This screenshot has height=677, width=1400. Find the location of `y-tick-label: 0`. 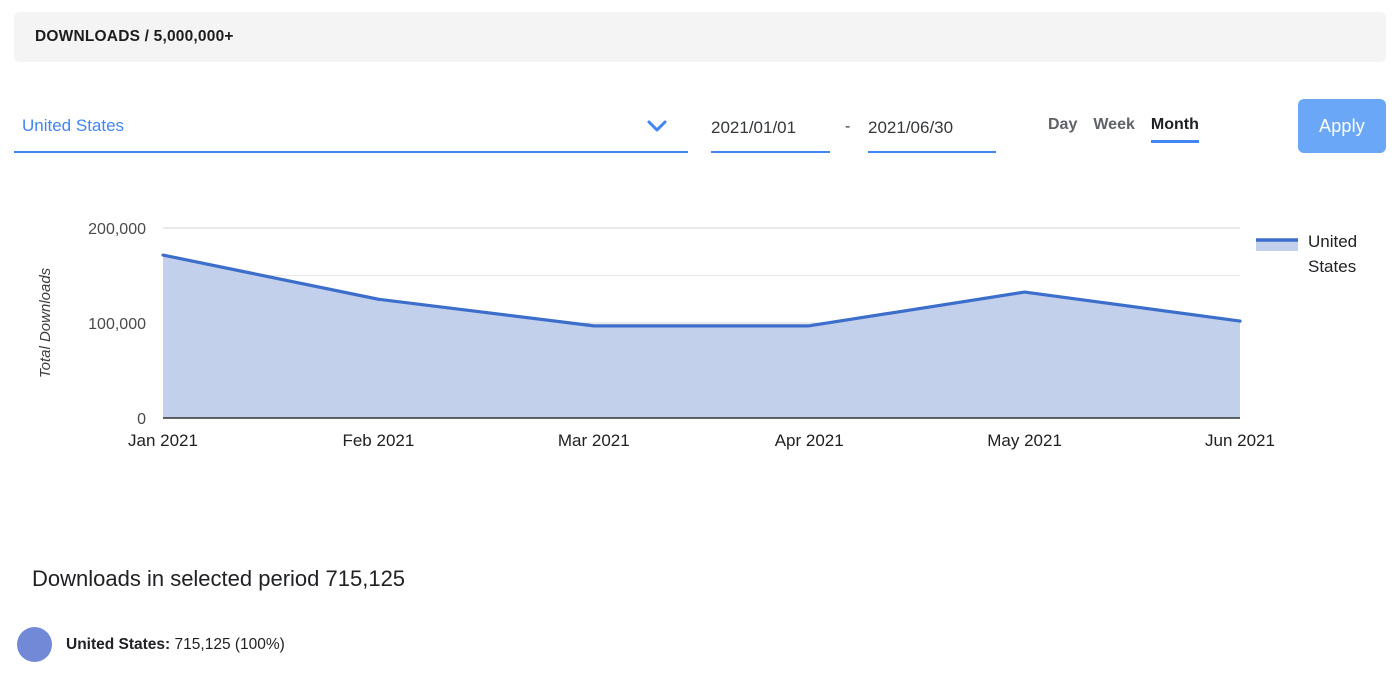

y-tick-label: 0 is located at coordinates (141, 419).